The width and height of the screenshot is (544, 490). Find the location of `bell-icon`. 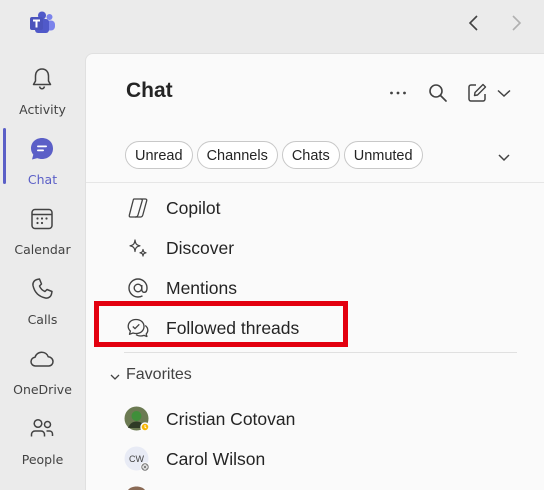

bell-icon is located at coordinates (42, 79).